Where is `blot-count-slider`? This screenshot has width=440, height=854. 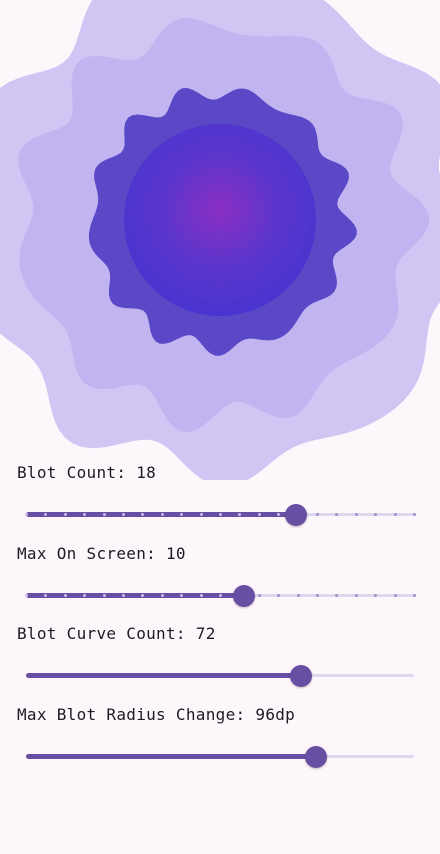 blot-count-slider is located at coordinates (220, 515).